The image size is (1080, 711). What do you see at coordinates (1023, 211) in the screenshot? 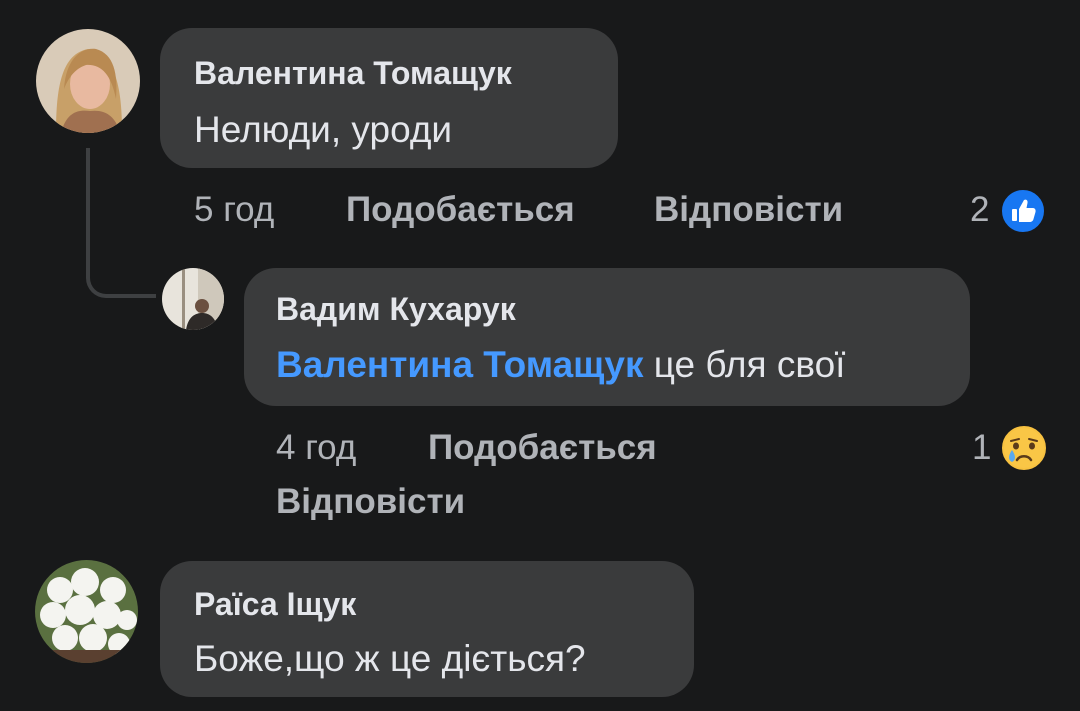
I see `like-icon` at bounding box center [1023, 211].